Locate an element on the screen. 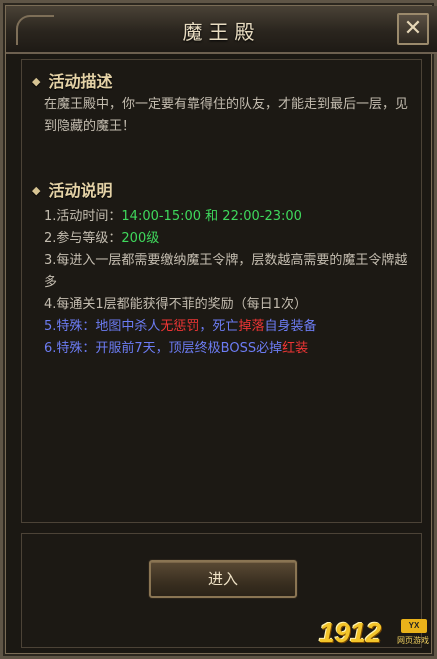 This screenshot has height=659, width=437. rules-header: ◆ 活动说明 is located at coordinates (72, 189).